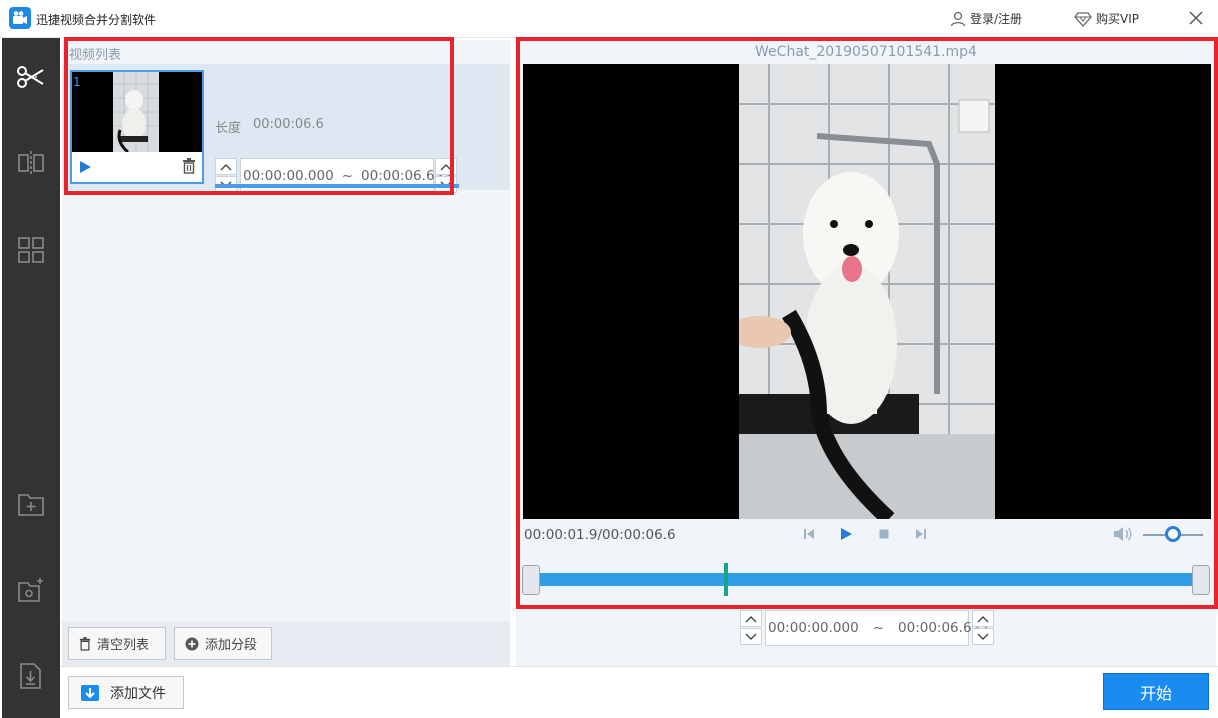 This screenshot has width=1218, height=718. Describe the element at coordinates (1083, 19) in the screenshot. I see `diamond-icon` at that location.